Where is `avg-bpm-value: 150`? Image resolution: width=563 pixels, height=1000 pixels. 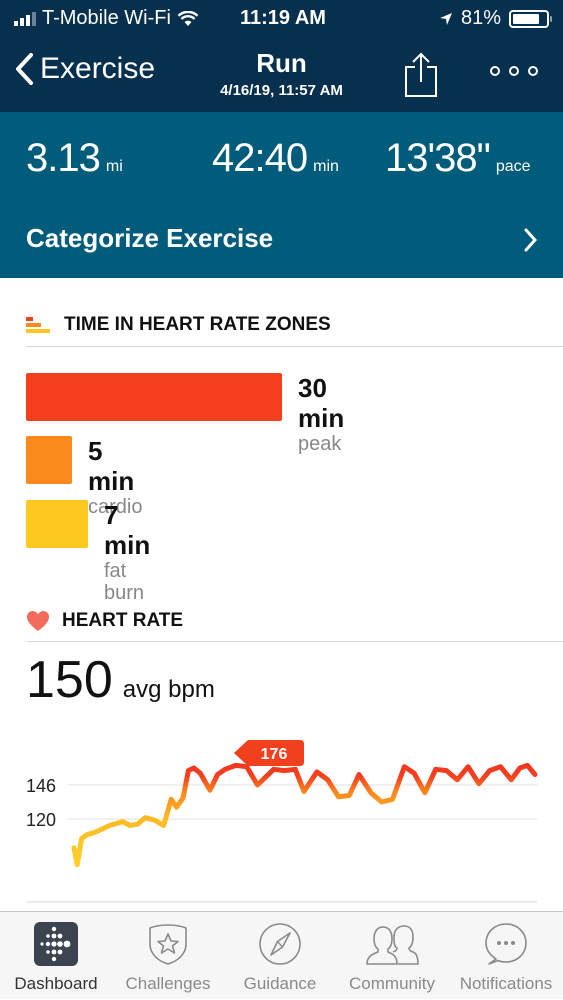 avg-bpm-value: 150 is located at coordinates (69, 680).